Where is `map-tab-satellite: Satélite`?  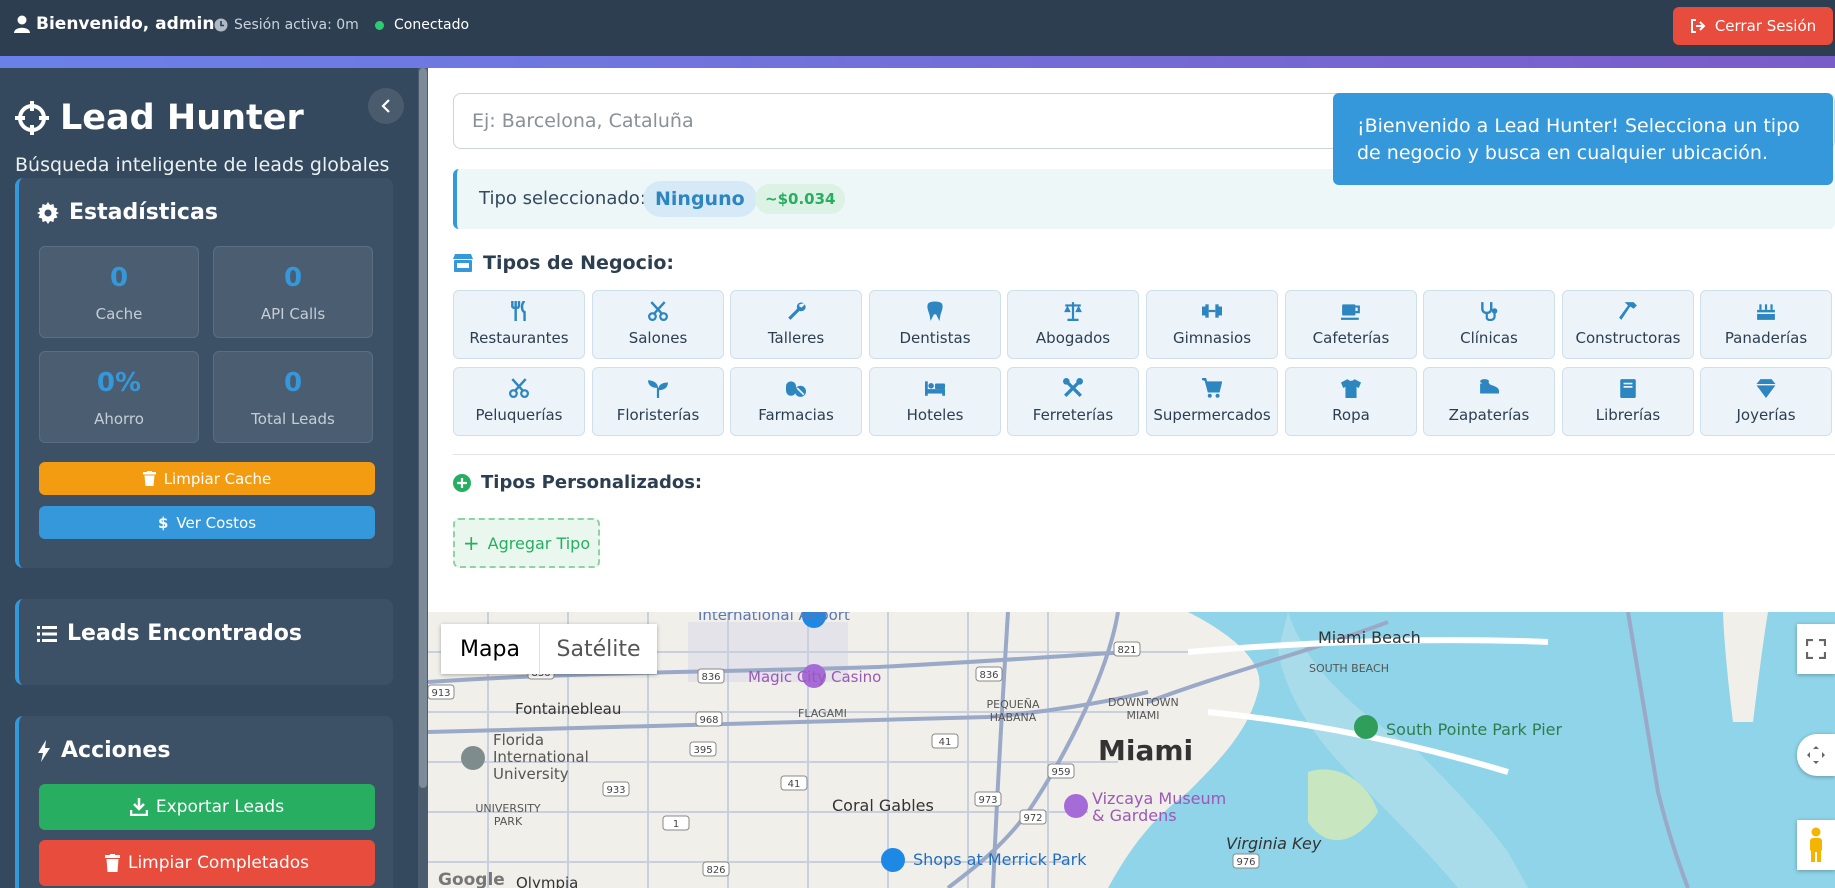
map-tab-satellite: Satélite is located at coordinates (598, 649).